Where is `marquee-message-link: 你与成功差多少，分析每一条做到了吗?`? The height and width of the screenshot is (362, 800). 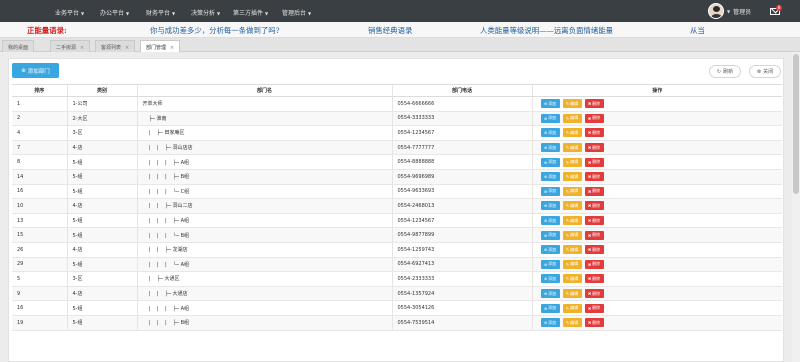
marquee-message-link: 你与成功差多少，分析每一条做到了吗? is located at coordinates (215, 30).